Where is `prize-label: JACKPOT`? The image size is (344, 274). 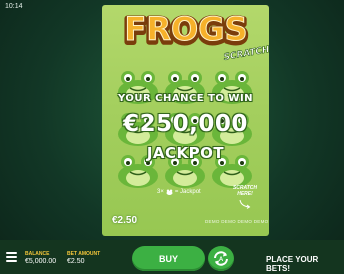
prize-label: JACKPOT is located at coordinates (185, 153).